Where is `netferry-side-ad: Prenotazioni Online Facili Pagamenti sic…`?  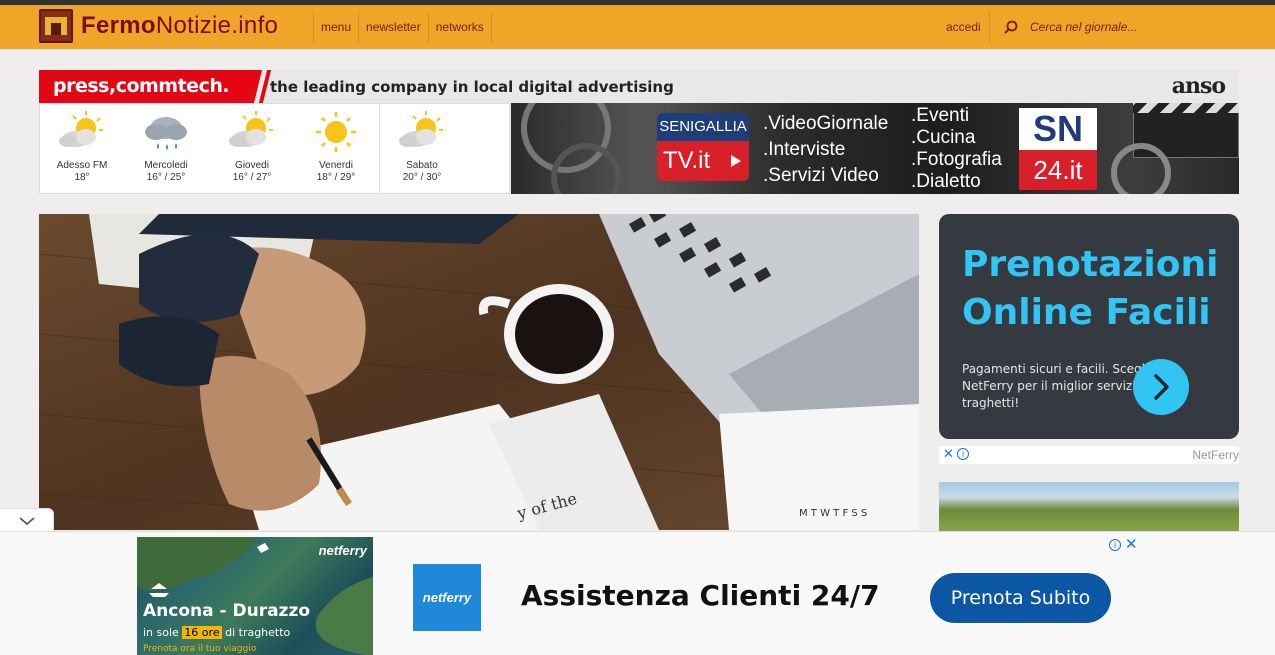 netferry-side-ad: Prenotazioni Online Facili Pagamenti sic… is located at coordinates (1089, 326).